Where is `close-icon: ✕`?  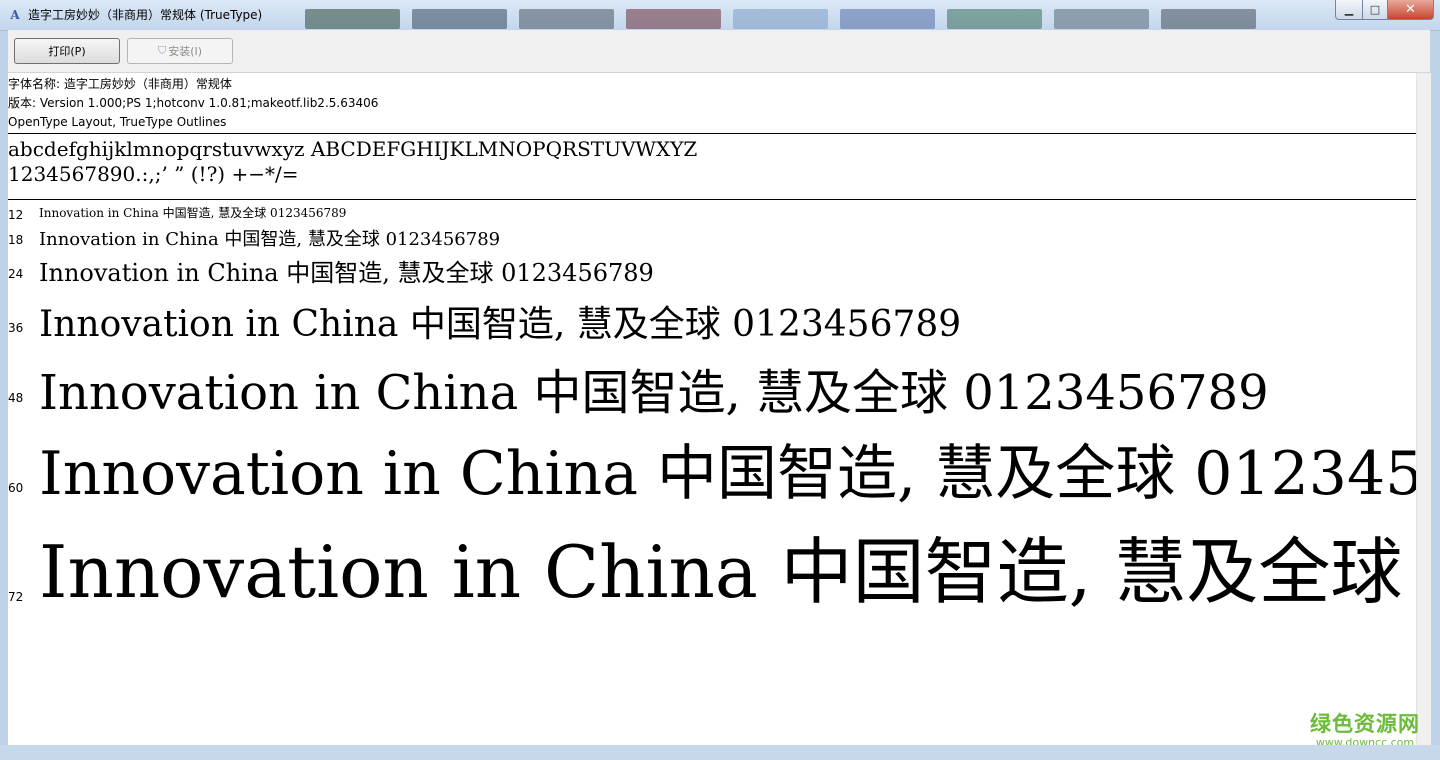 close-icon: ✕ is located at coordinates (1410, 9).